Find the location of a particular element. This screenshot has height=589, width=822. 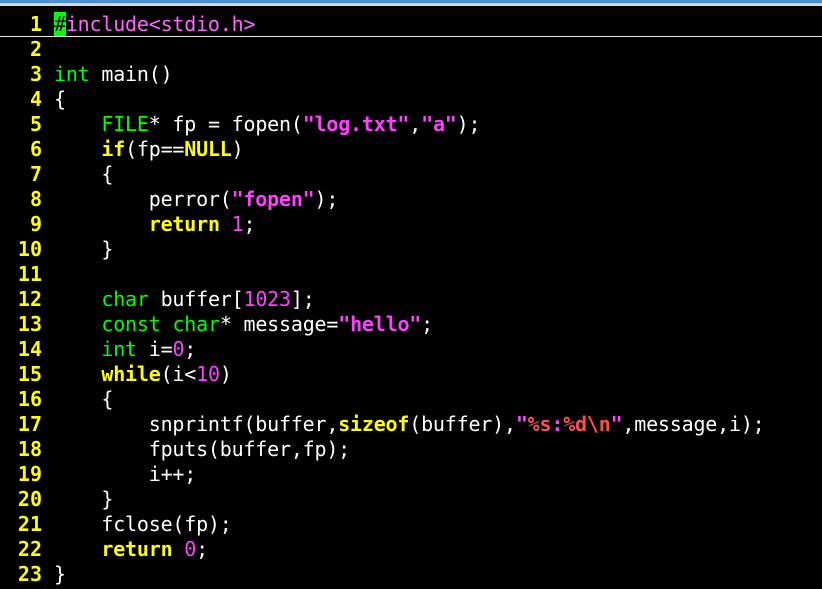

window-accent-bar is located at coordinates (411, 1).